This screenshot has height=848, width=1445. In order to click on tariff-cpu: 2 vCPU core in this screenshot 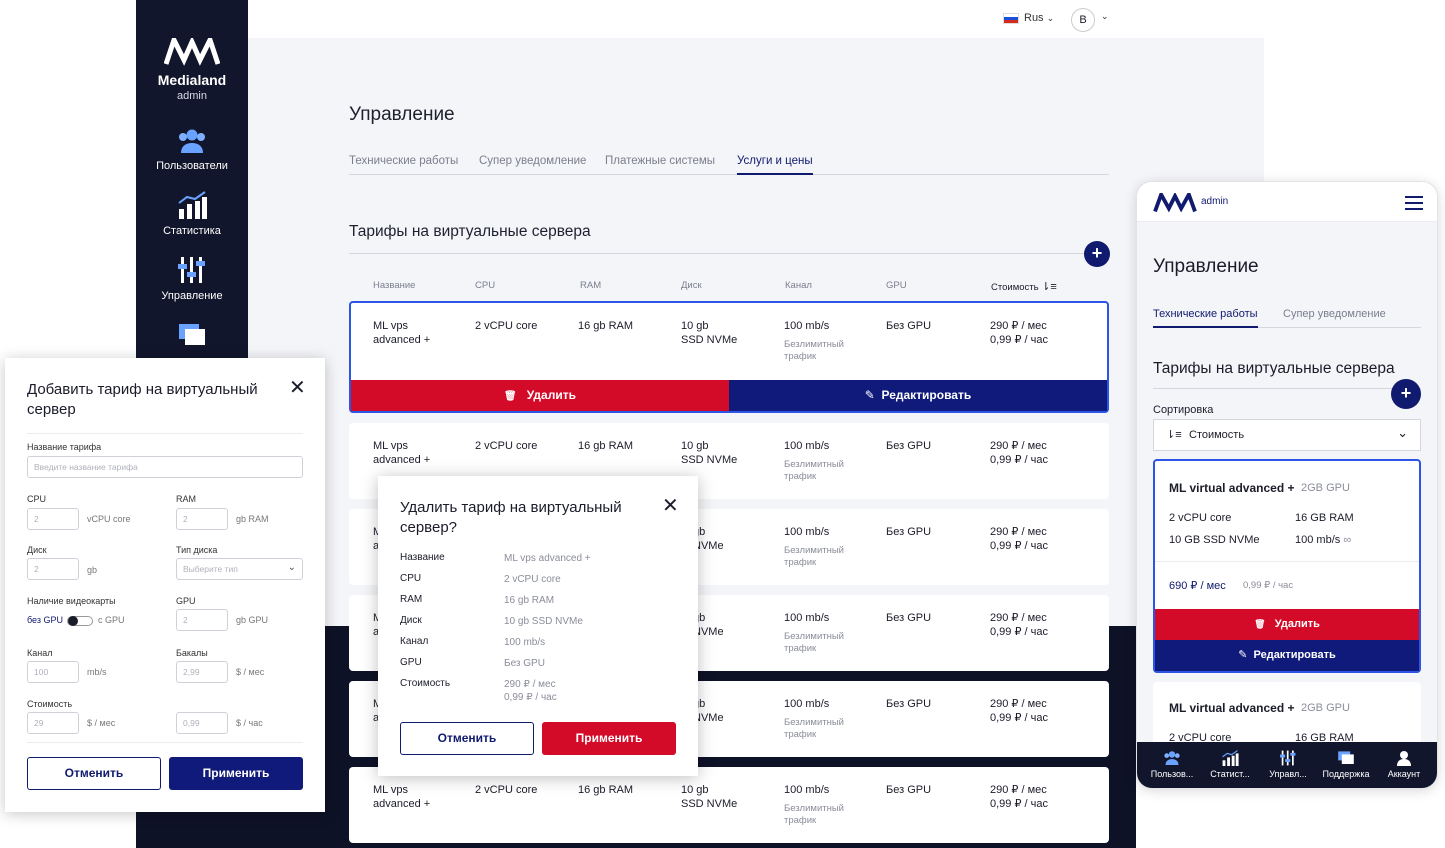, I will do `click(1200, 518)`.